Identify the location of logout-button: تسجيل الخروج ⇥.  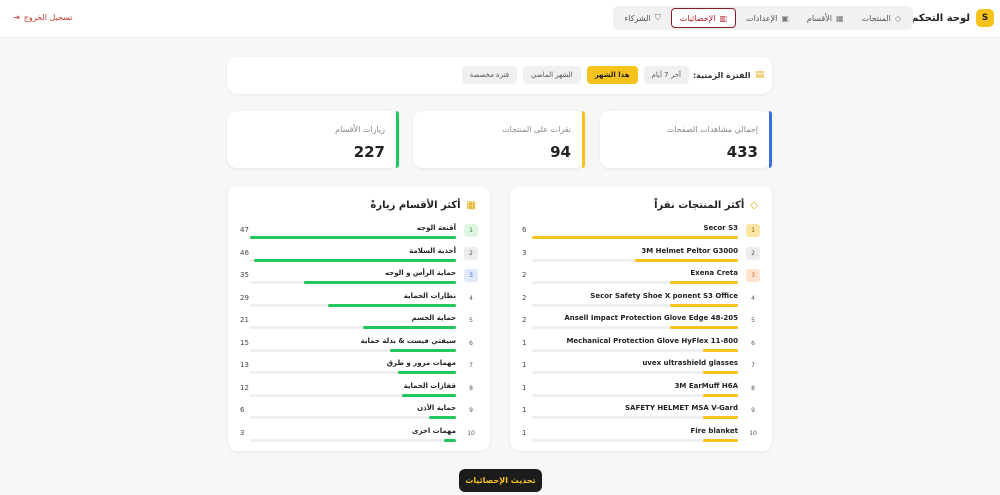
(43, 17).